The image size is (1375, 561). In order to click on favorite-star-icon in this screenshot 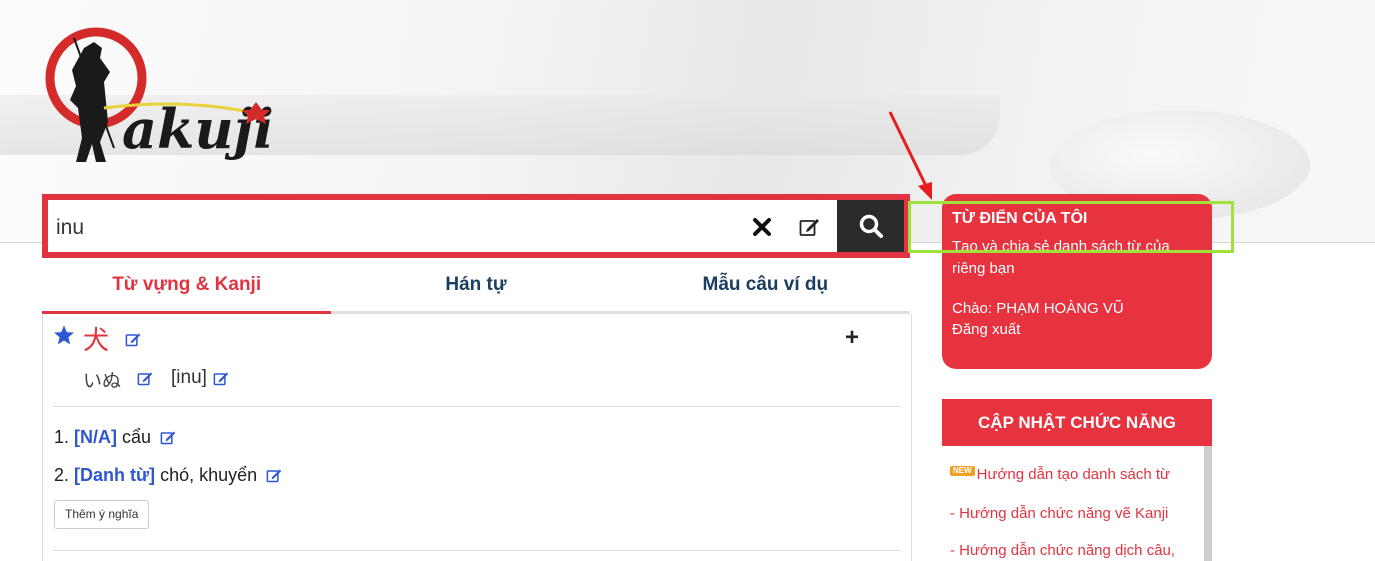, I will do `click(64, 335)`.